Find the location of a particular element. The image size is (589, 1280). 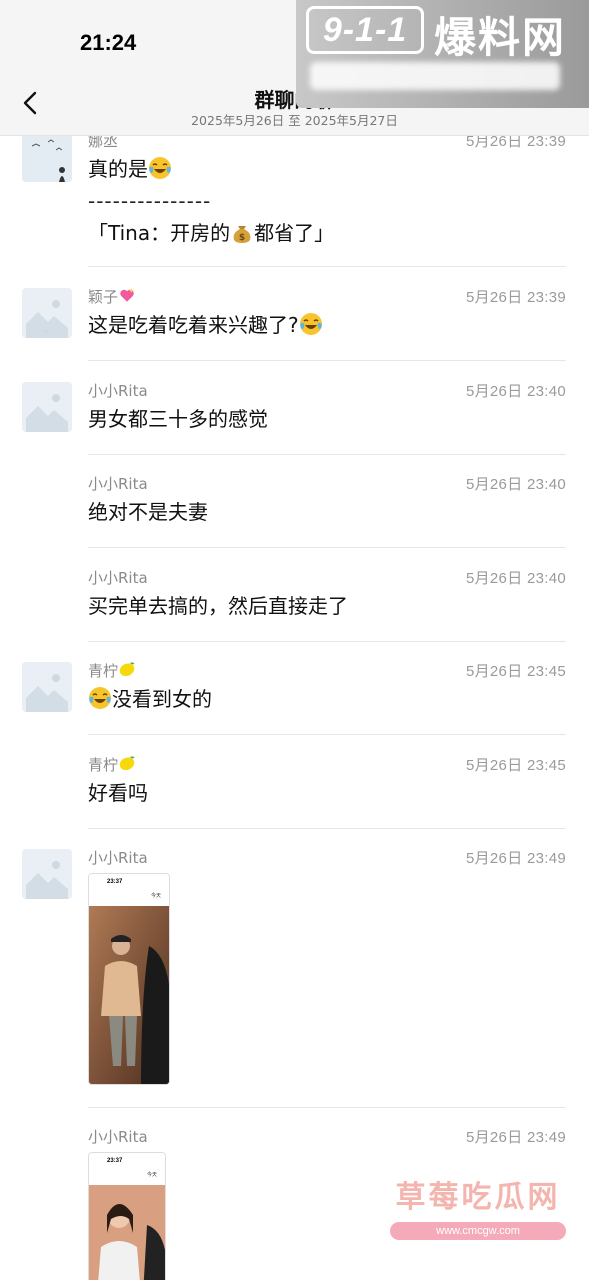

watermark-logo: 9-1-1 is located at coordinates (365, 30).